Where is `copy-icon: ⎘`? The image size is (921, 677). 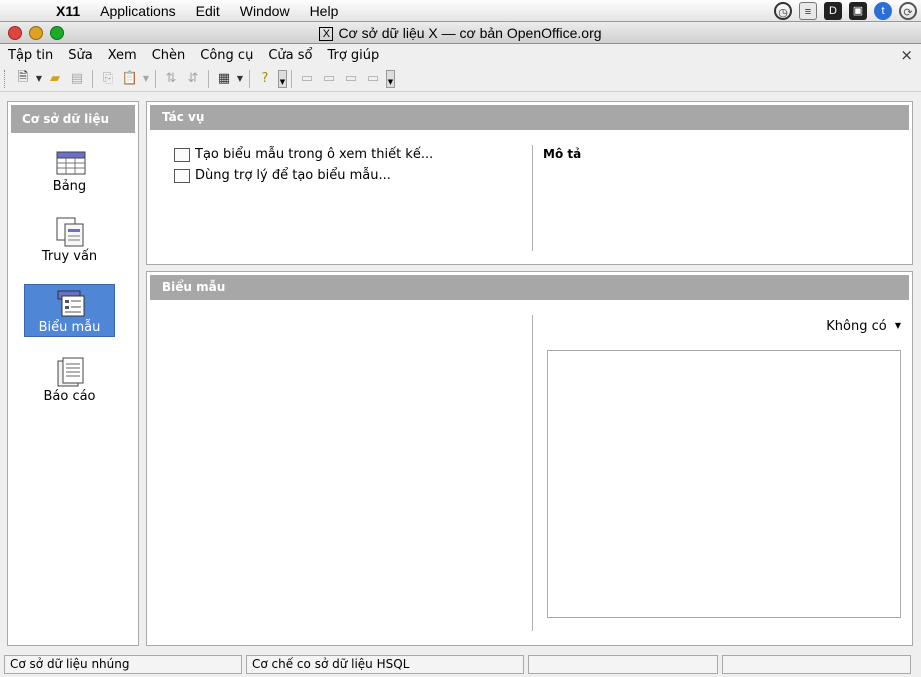
copy-icon: ⎘ is located at coordinates (108, 79).